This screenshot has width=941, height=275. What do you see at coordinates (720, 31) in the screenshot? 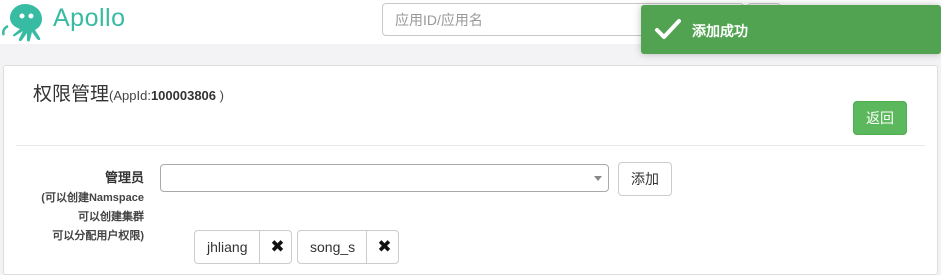
I see `toast-message: 添加成功` at bounding box center [720, 31].